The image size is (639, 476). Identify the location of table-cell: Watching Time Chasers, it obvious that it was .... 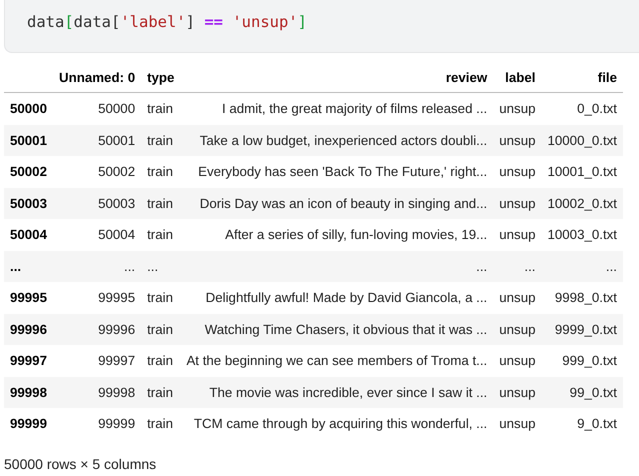
(337, 329).